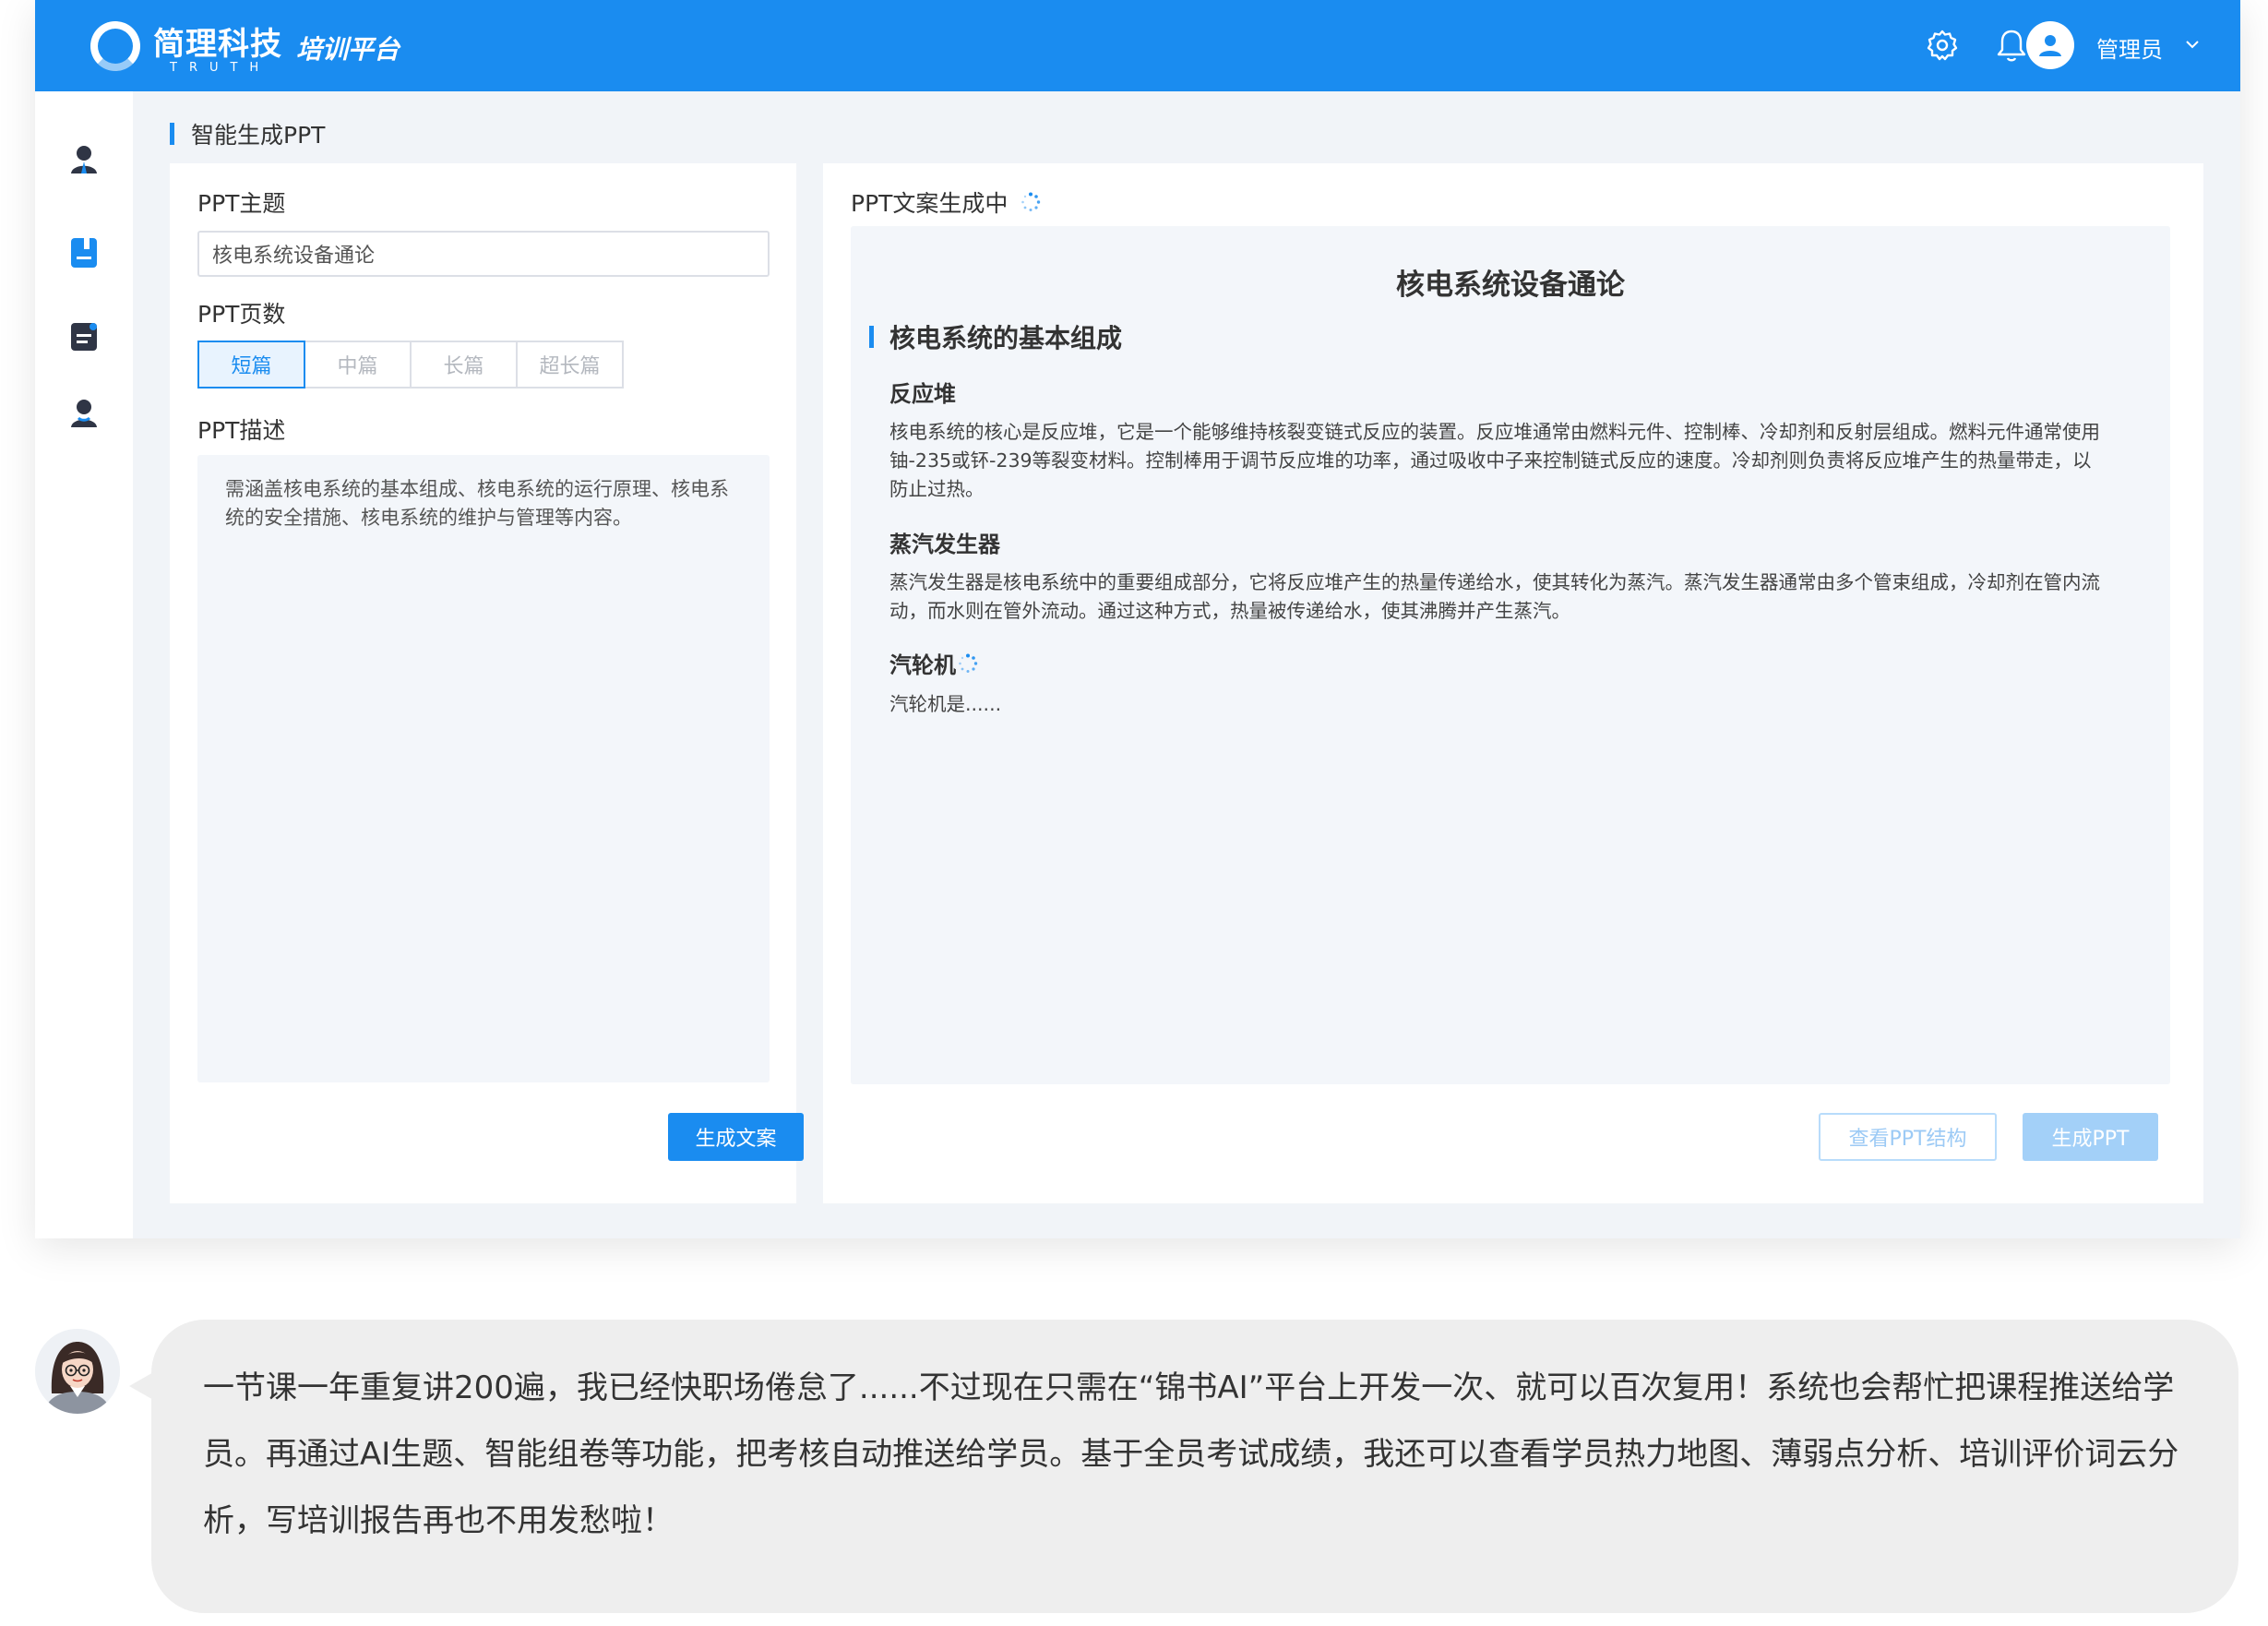 The width and height of the screenshot is (2268, 1626). What do you see at coordinates (944, 544) in the screenshot?
I see `subsection-title: 蒸汽发生器` at bounding box center [944, 544].